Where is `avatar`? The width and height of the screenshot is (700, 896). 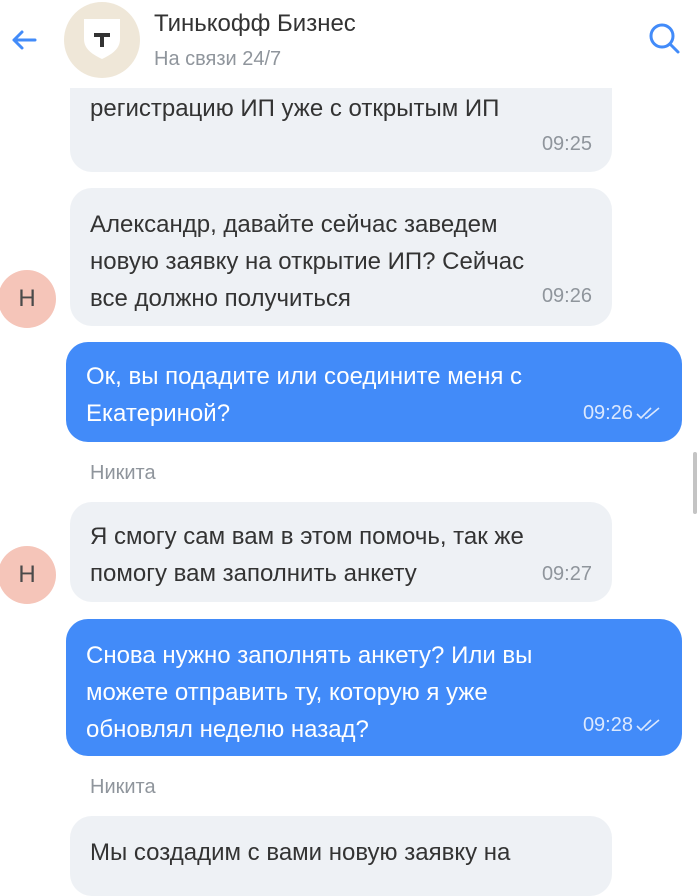 avatar is located at coordinates (102, 40).